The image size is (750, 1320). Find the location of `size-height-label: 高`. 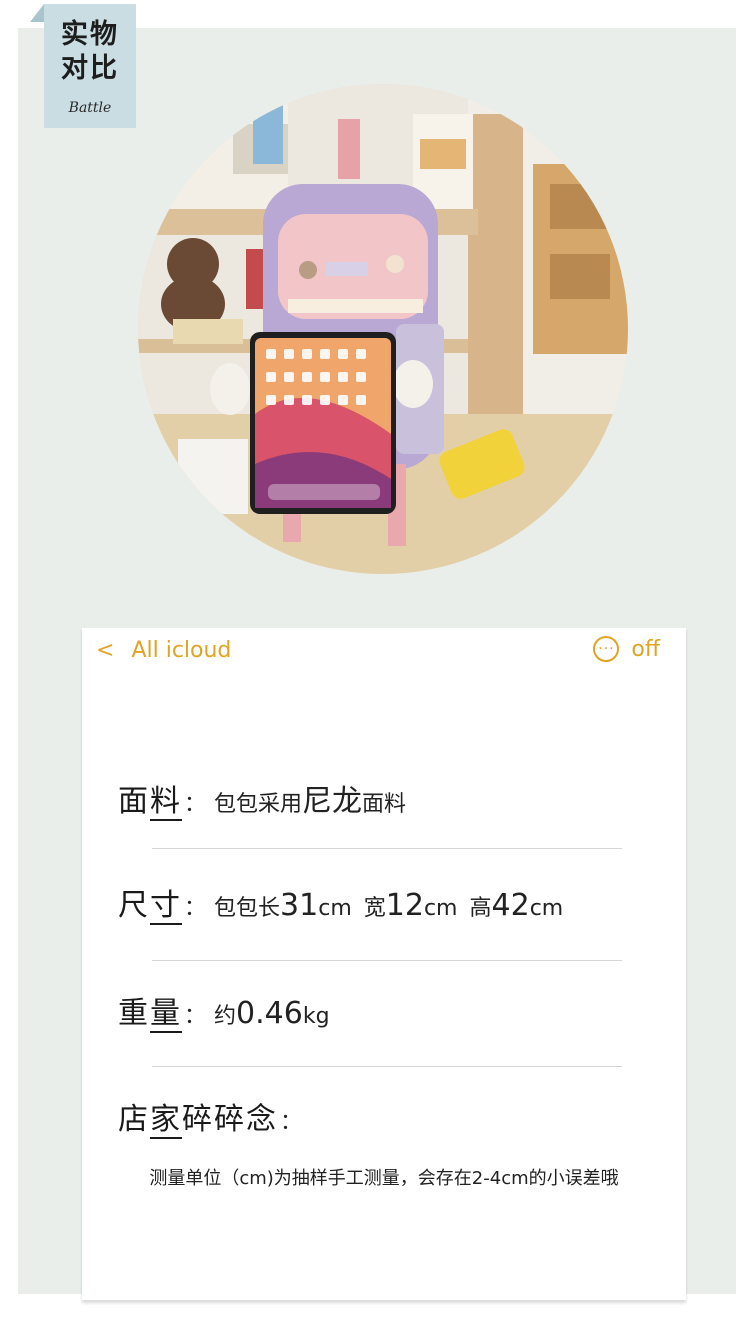

size-height-label: 高 is located at coordinates (480, 908).